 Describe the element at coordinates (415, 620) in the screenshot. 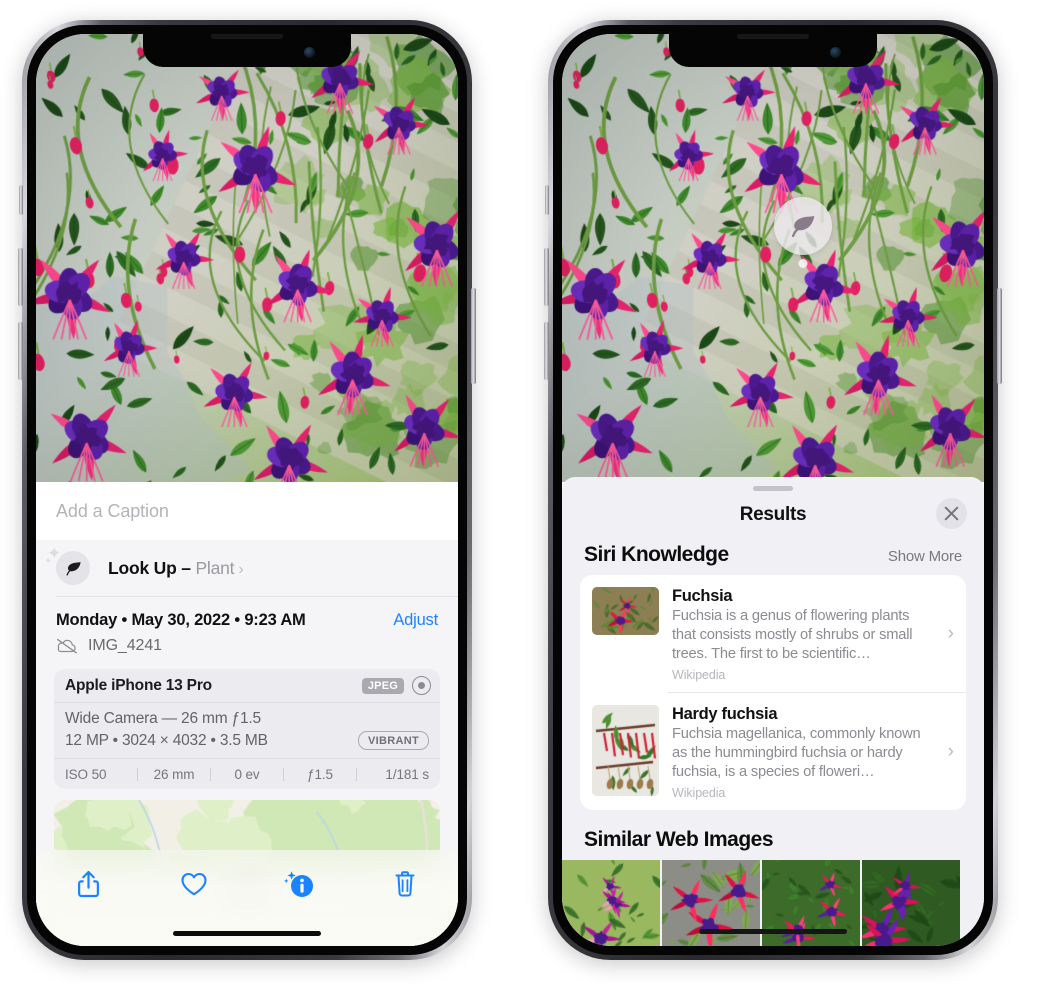

I see `adjust-button: Adjust` at that location.